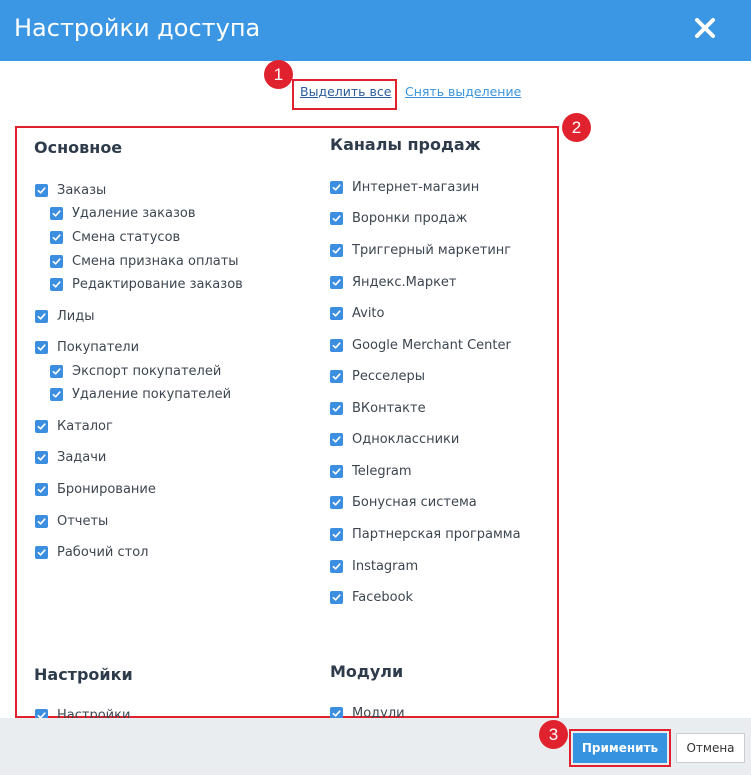 This screenshot has height=775, width=751. Describe the element at coordinates (82, 190) in the screenshot. I see `permission-label: Заказы` at that location.